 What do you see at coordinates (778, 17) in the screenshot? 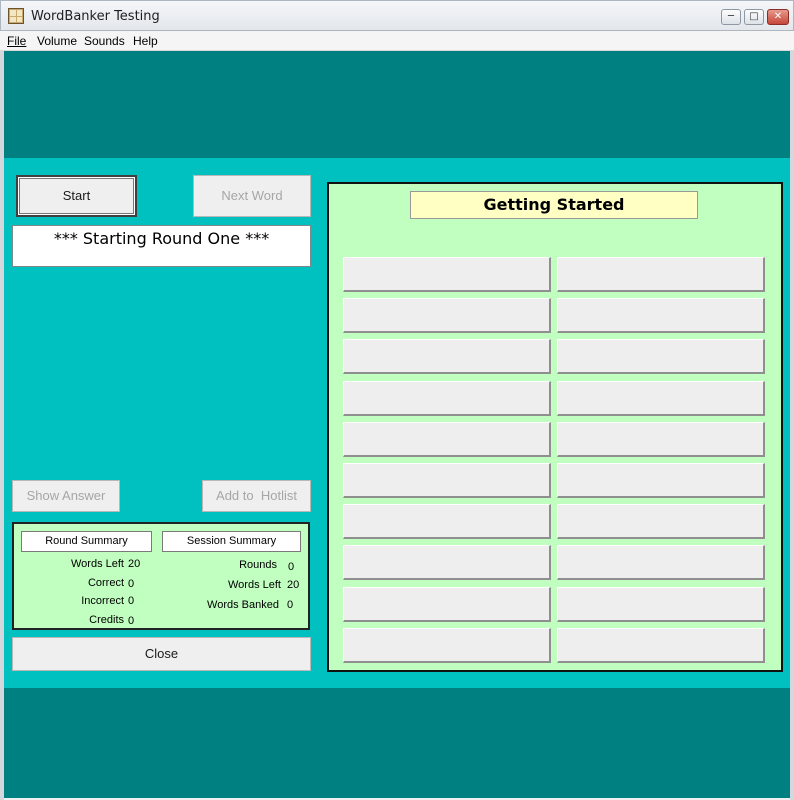
I see `close-icon: ✕` at bounding box center [778, 17].